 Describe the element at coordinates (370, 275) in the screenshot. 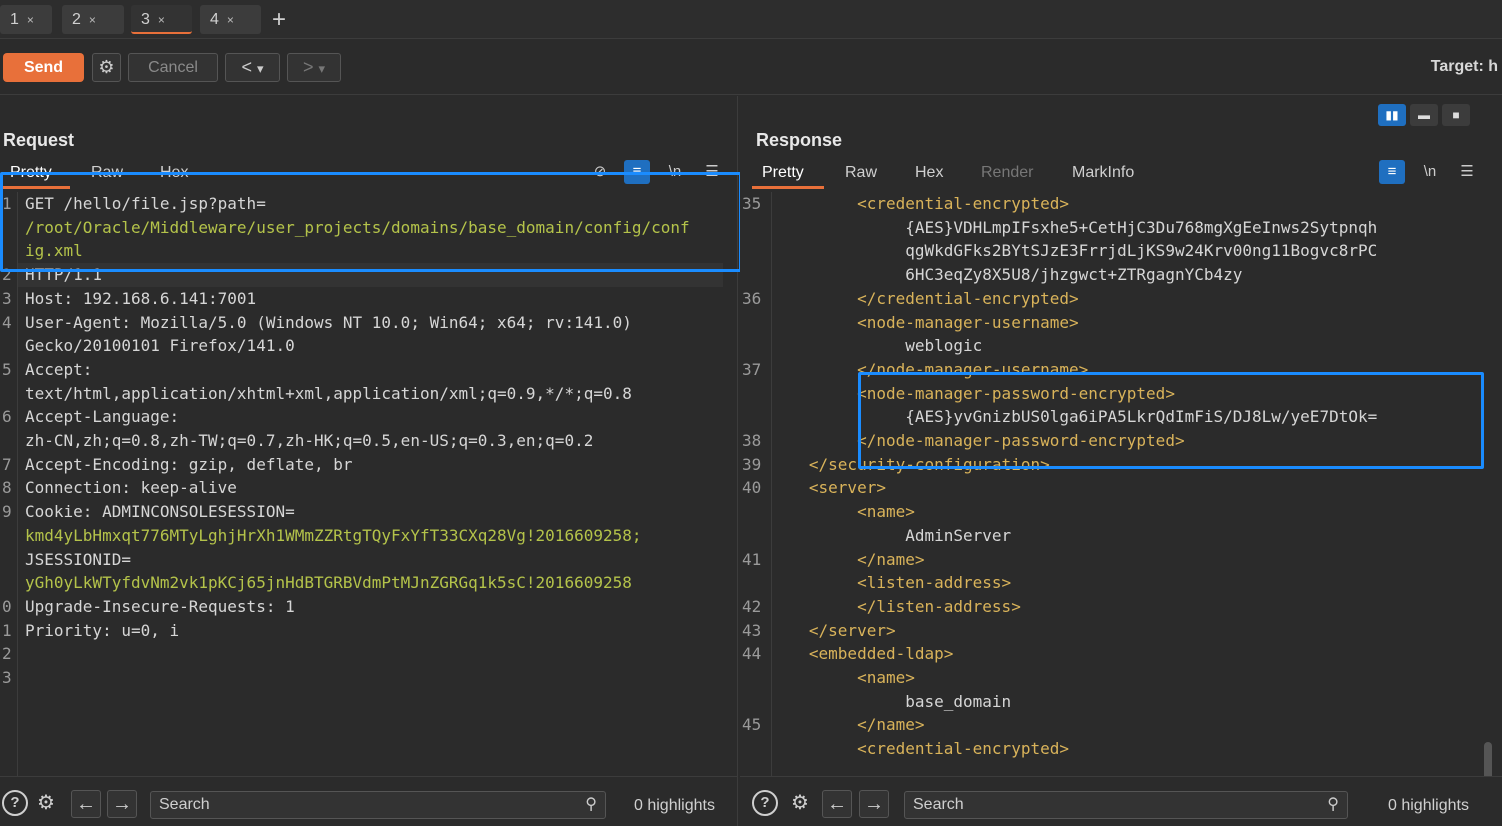

I see `current-line-highlight` at that location.